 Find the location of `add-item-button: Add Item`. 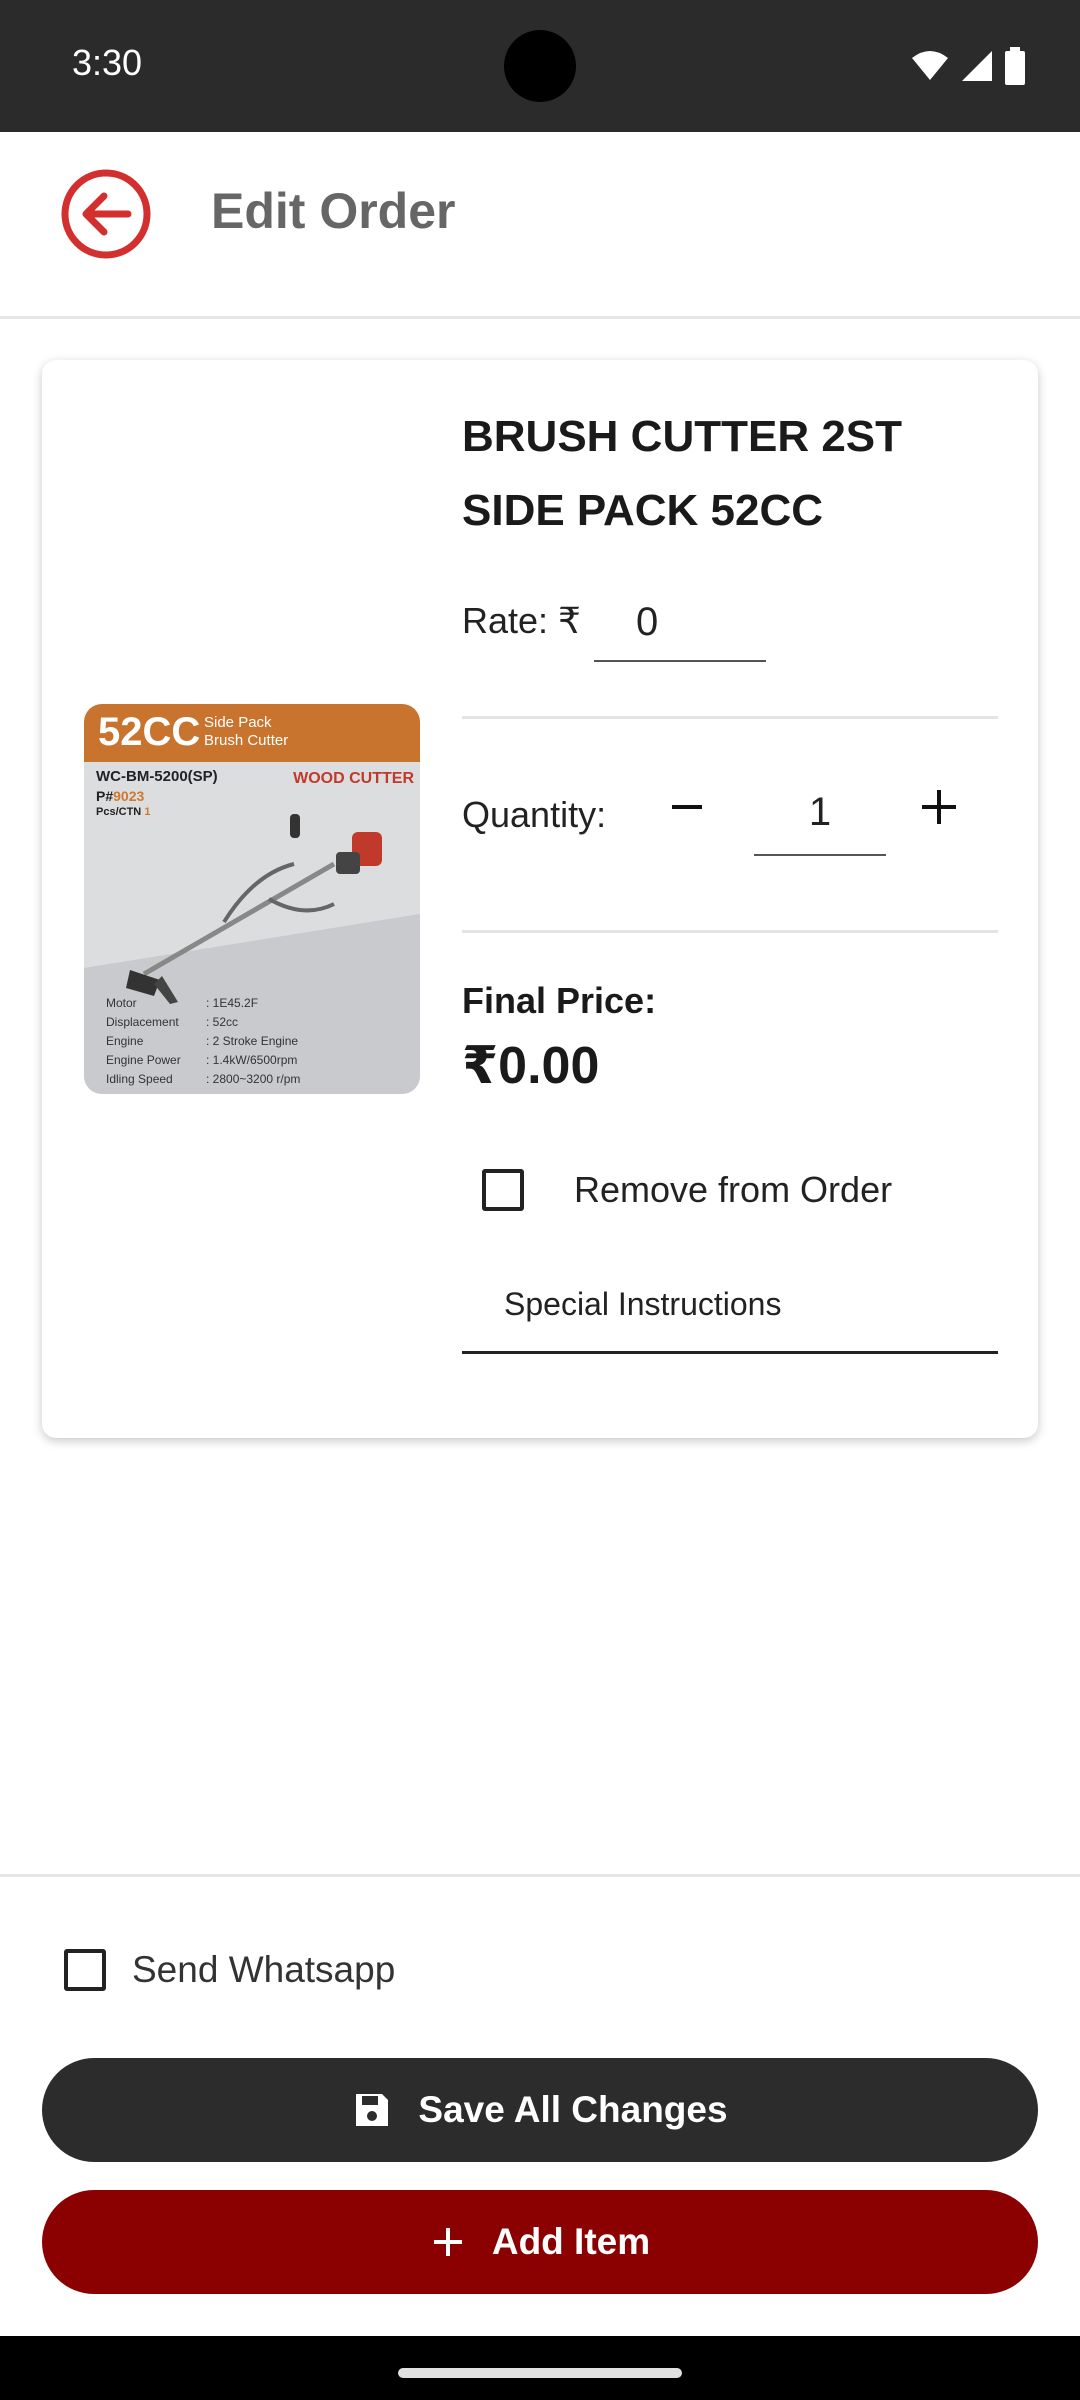

add-item-button: Add Item is located at coordinates (540, 2242).